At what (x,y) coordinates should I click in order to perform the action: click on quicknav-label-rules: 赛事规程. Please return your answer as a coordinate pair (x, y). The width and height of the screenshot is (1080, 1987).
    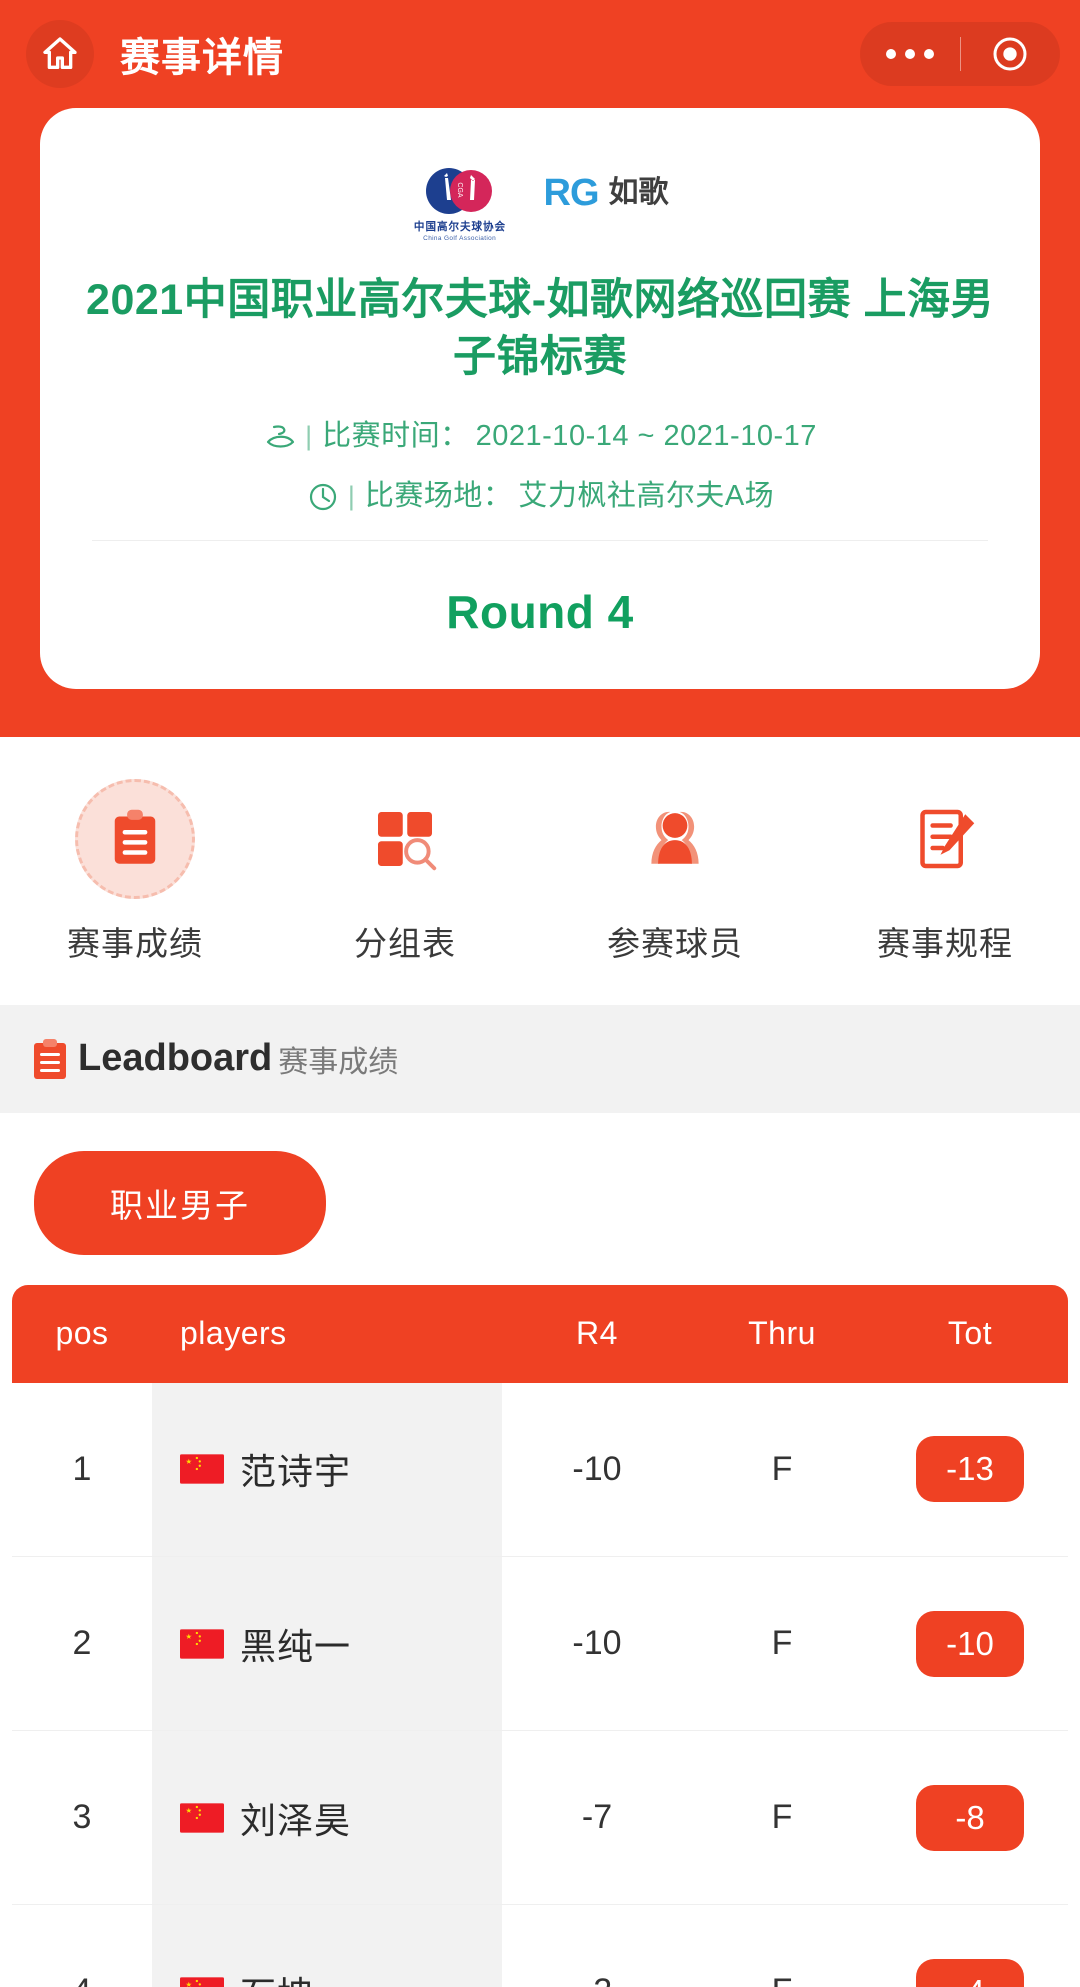
    Looking at the image, I should click on (945, 943).